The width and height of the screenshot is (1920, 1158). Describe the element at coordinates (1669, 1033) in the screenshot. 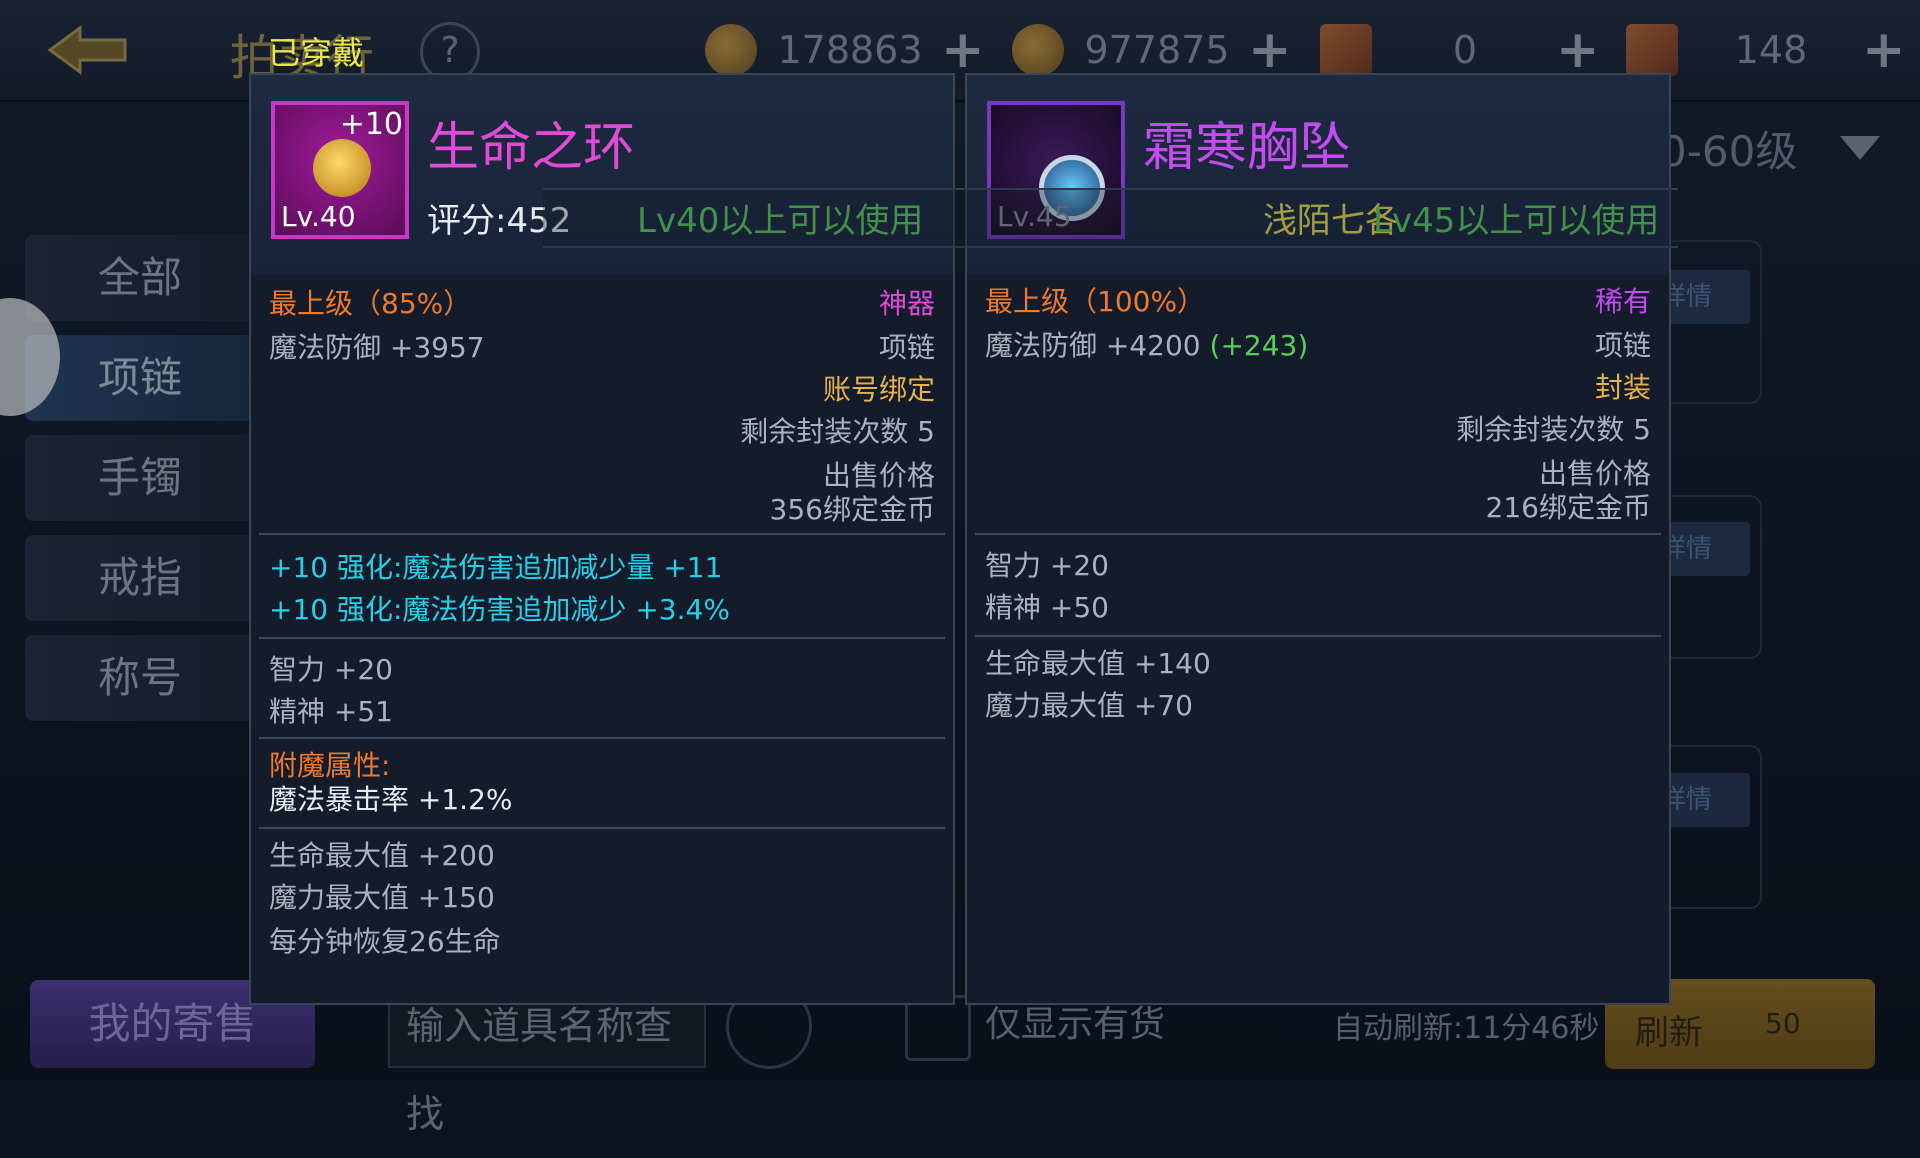

I see `refresh-label: 刷新` at that location.